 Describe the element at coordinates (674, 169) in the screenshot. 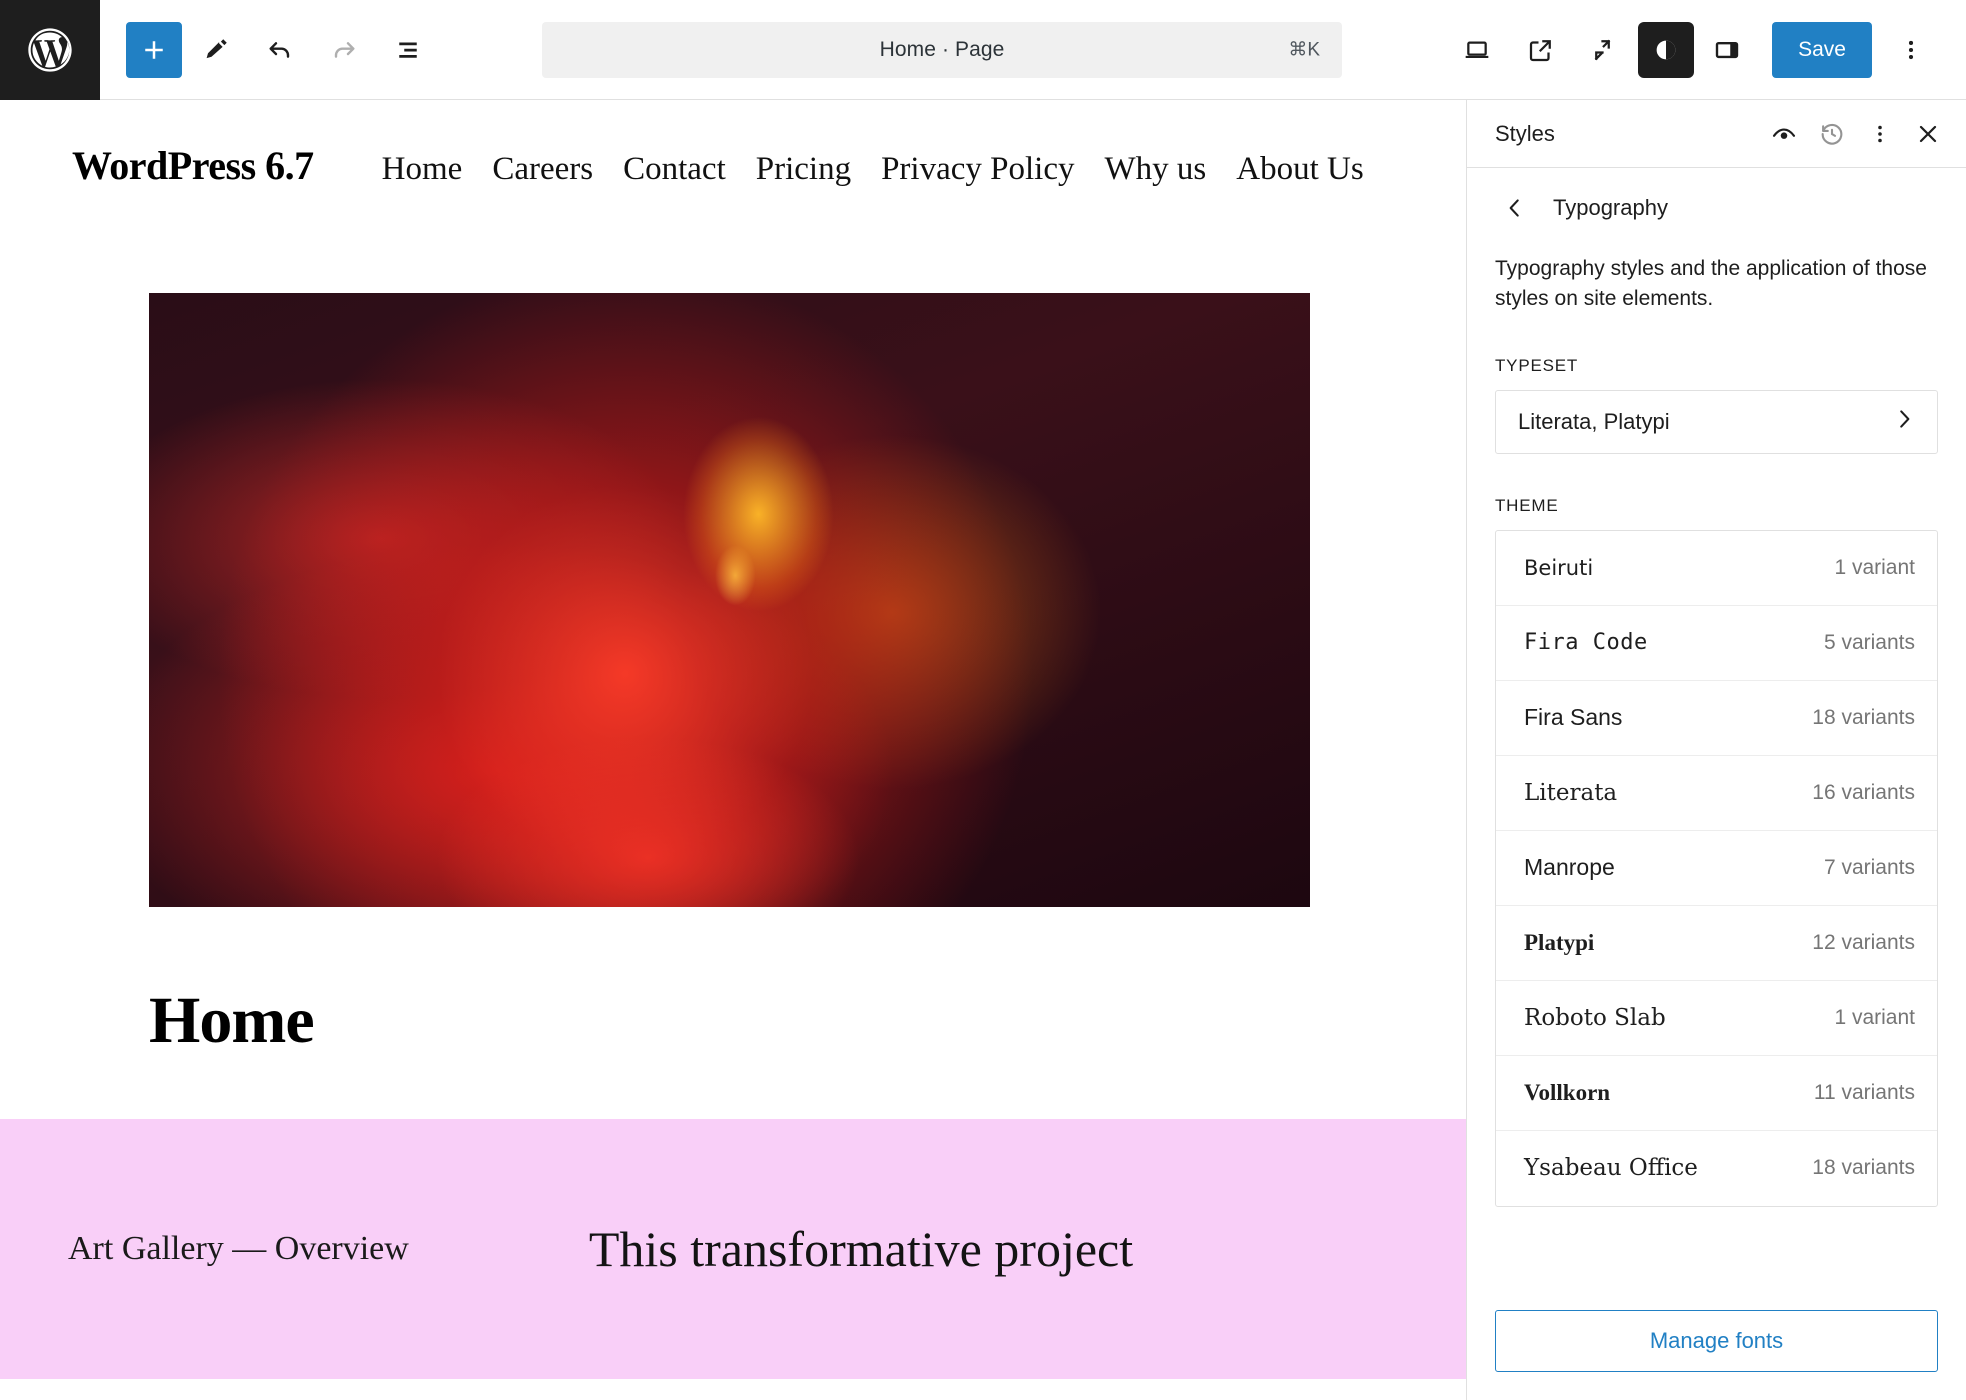

I see `nav-item-contact: Contact` at that location.